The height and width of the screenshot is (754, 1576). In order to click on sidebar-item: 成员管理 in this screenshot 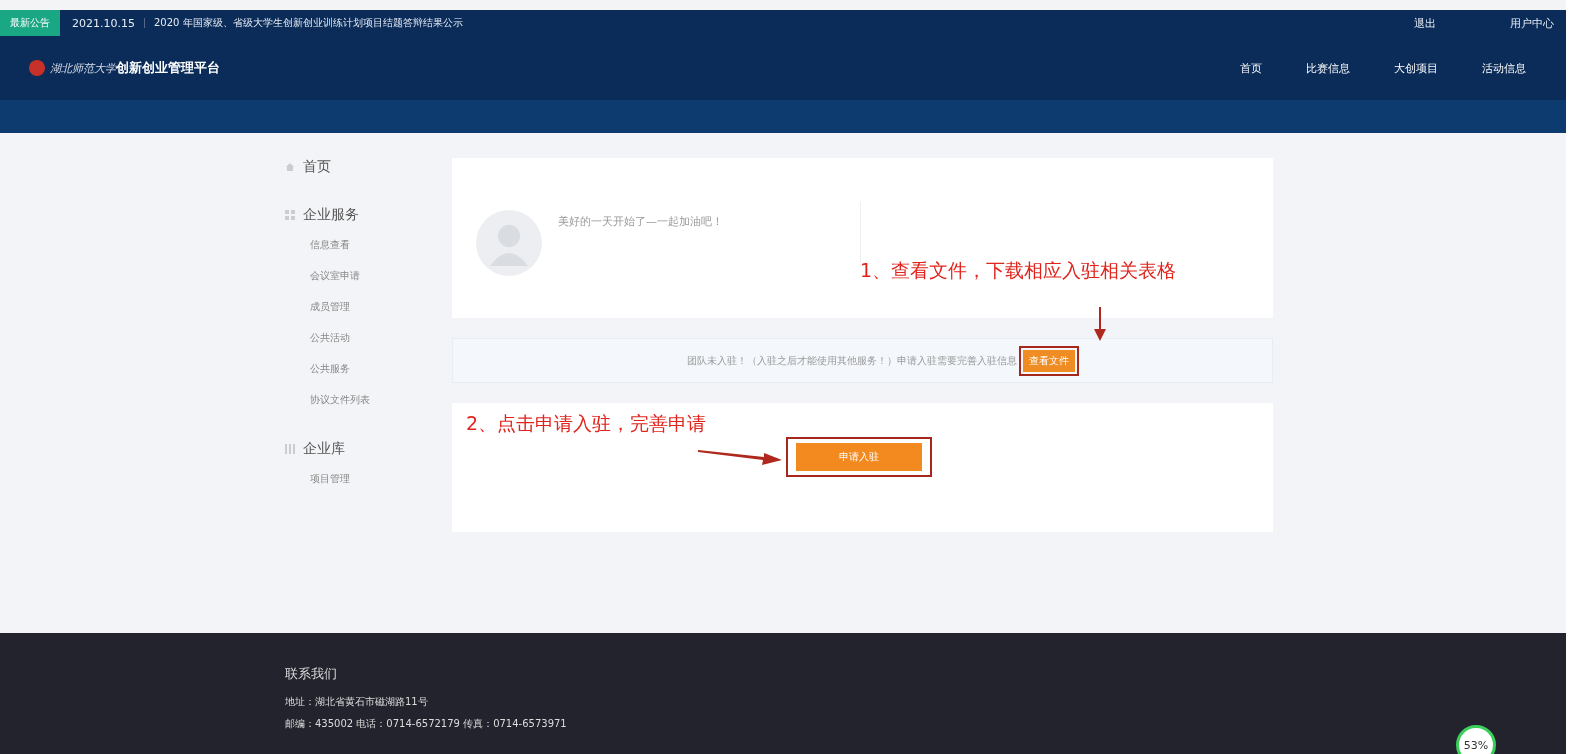, I will do `click(363, 306)`.